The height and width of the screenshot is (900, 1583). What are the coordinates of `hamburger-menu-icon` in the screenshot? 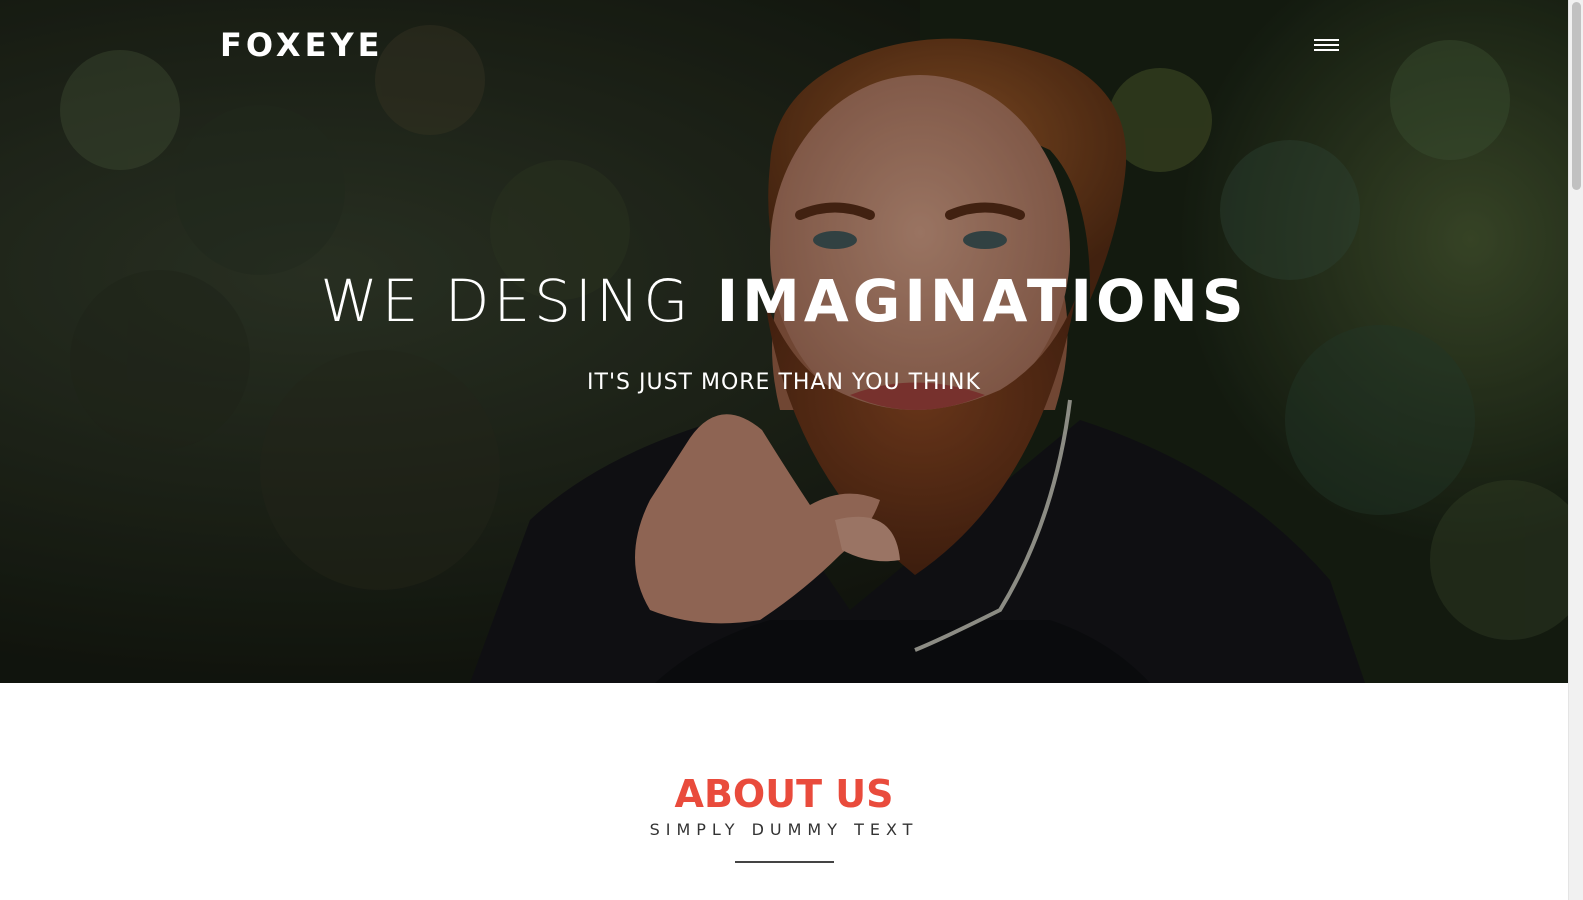 It's located at (1326, 45).